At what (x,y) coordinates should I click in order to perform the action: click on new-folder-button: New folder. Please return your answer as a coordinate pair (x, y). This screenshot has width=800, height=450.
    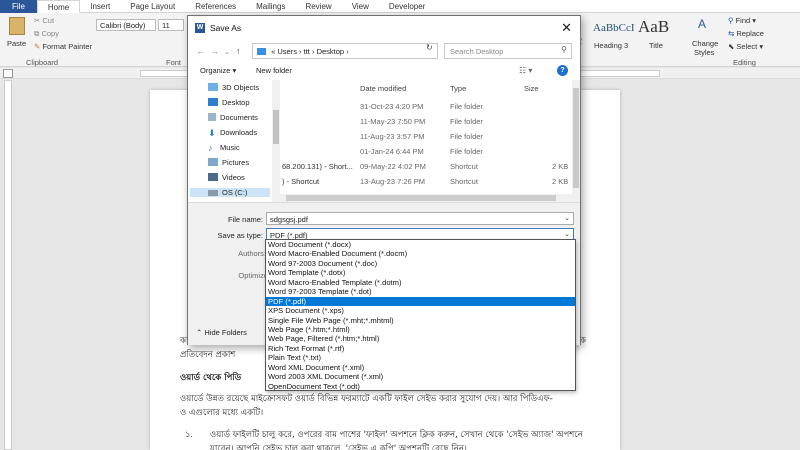
    Looking at the image, I should click on (274, 70).